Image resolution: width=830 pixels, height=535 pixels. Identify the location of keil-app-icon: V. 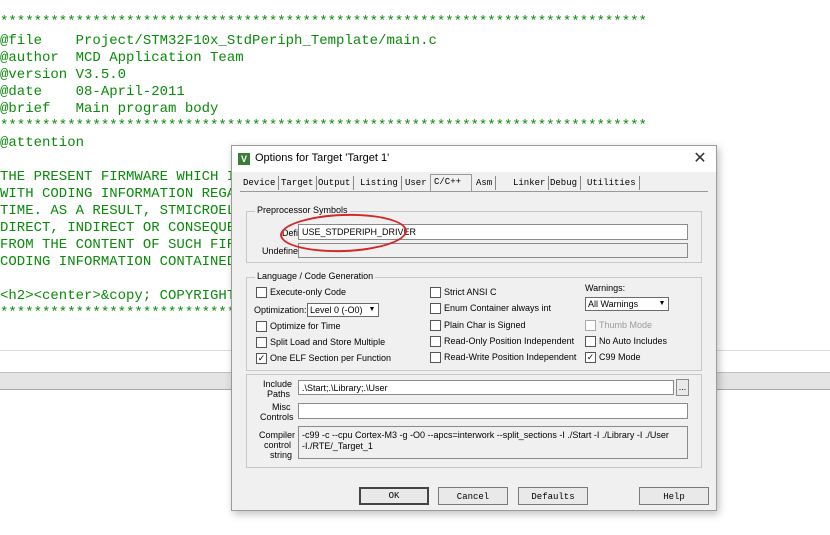
(244, 159).